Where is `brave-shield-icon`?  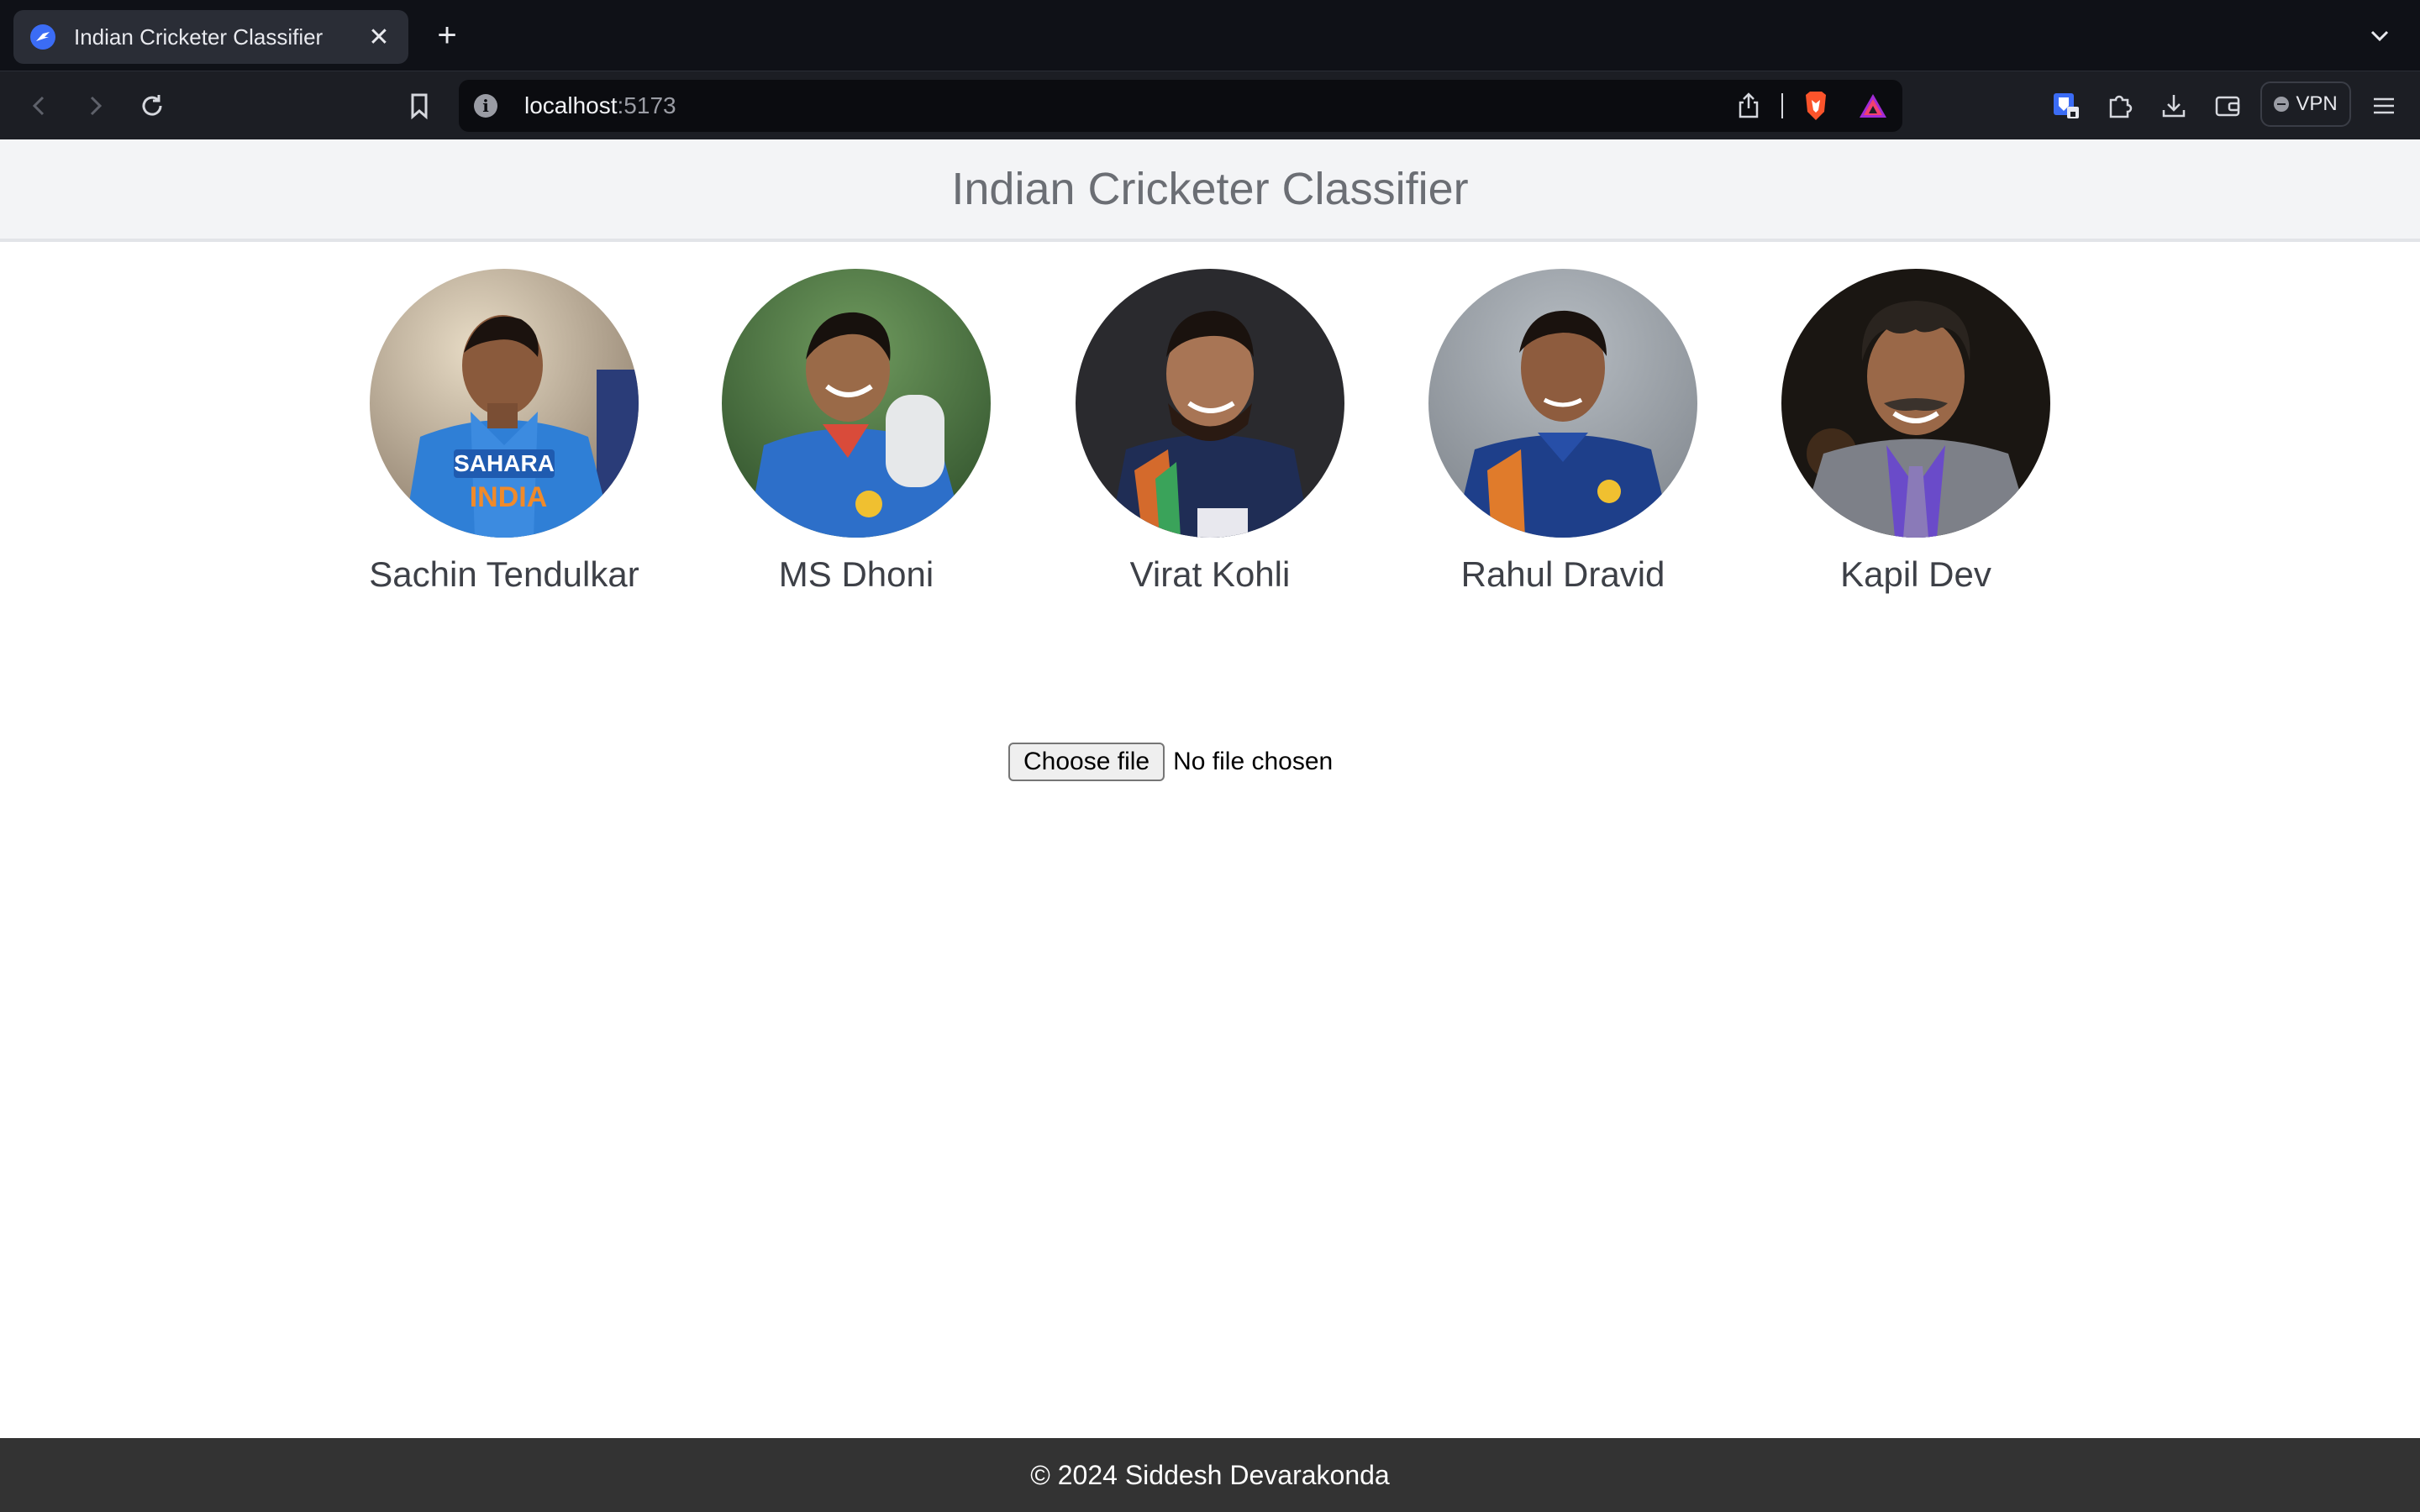
brave-shield-icon is located at coordinates (1815, 105).